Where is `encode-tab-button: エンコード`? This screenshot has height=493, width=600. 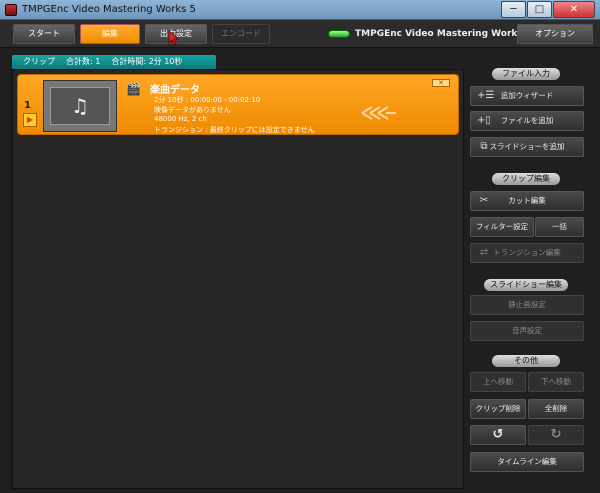
encode-tab-button: エンコード is located at coordinates (241, 34).